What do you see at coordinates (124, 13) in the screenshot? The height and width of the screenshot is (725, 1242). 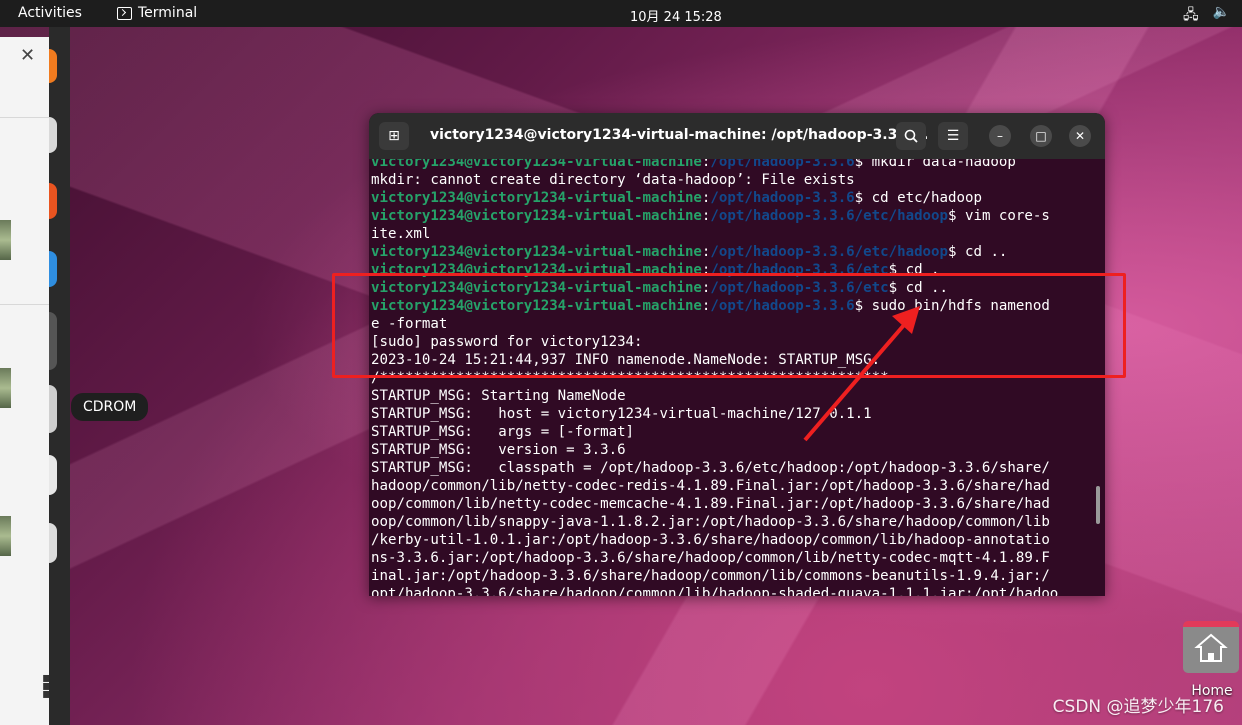 I see `terminal-icon` at bounding box center [124, 13].